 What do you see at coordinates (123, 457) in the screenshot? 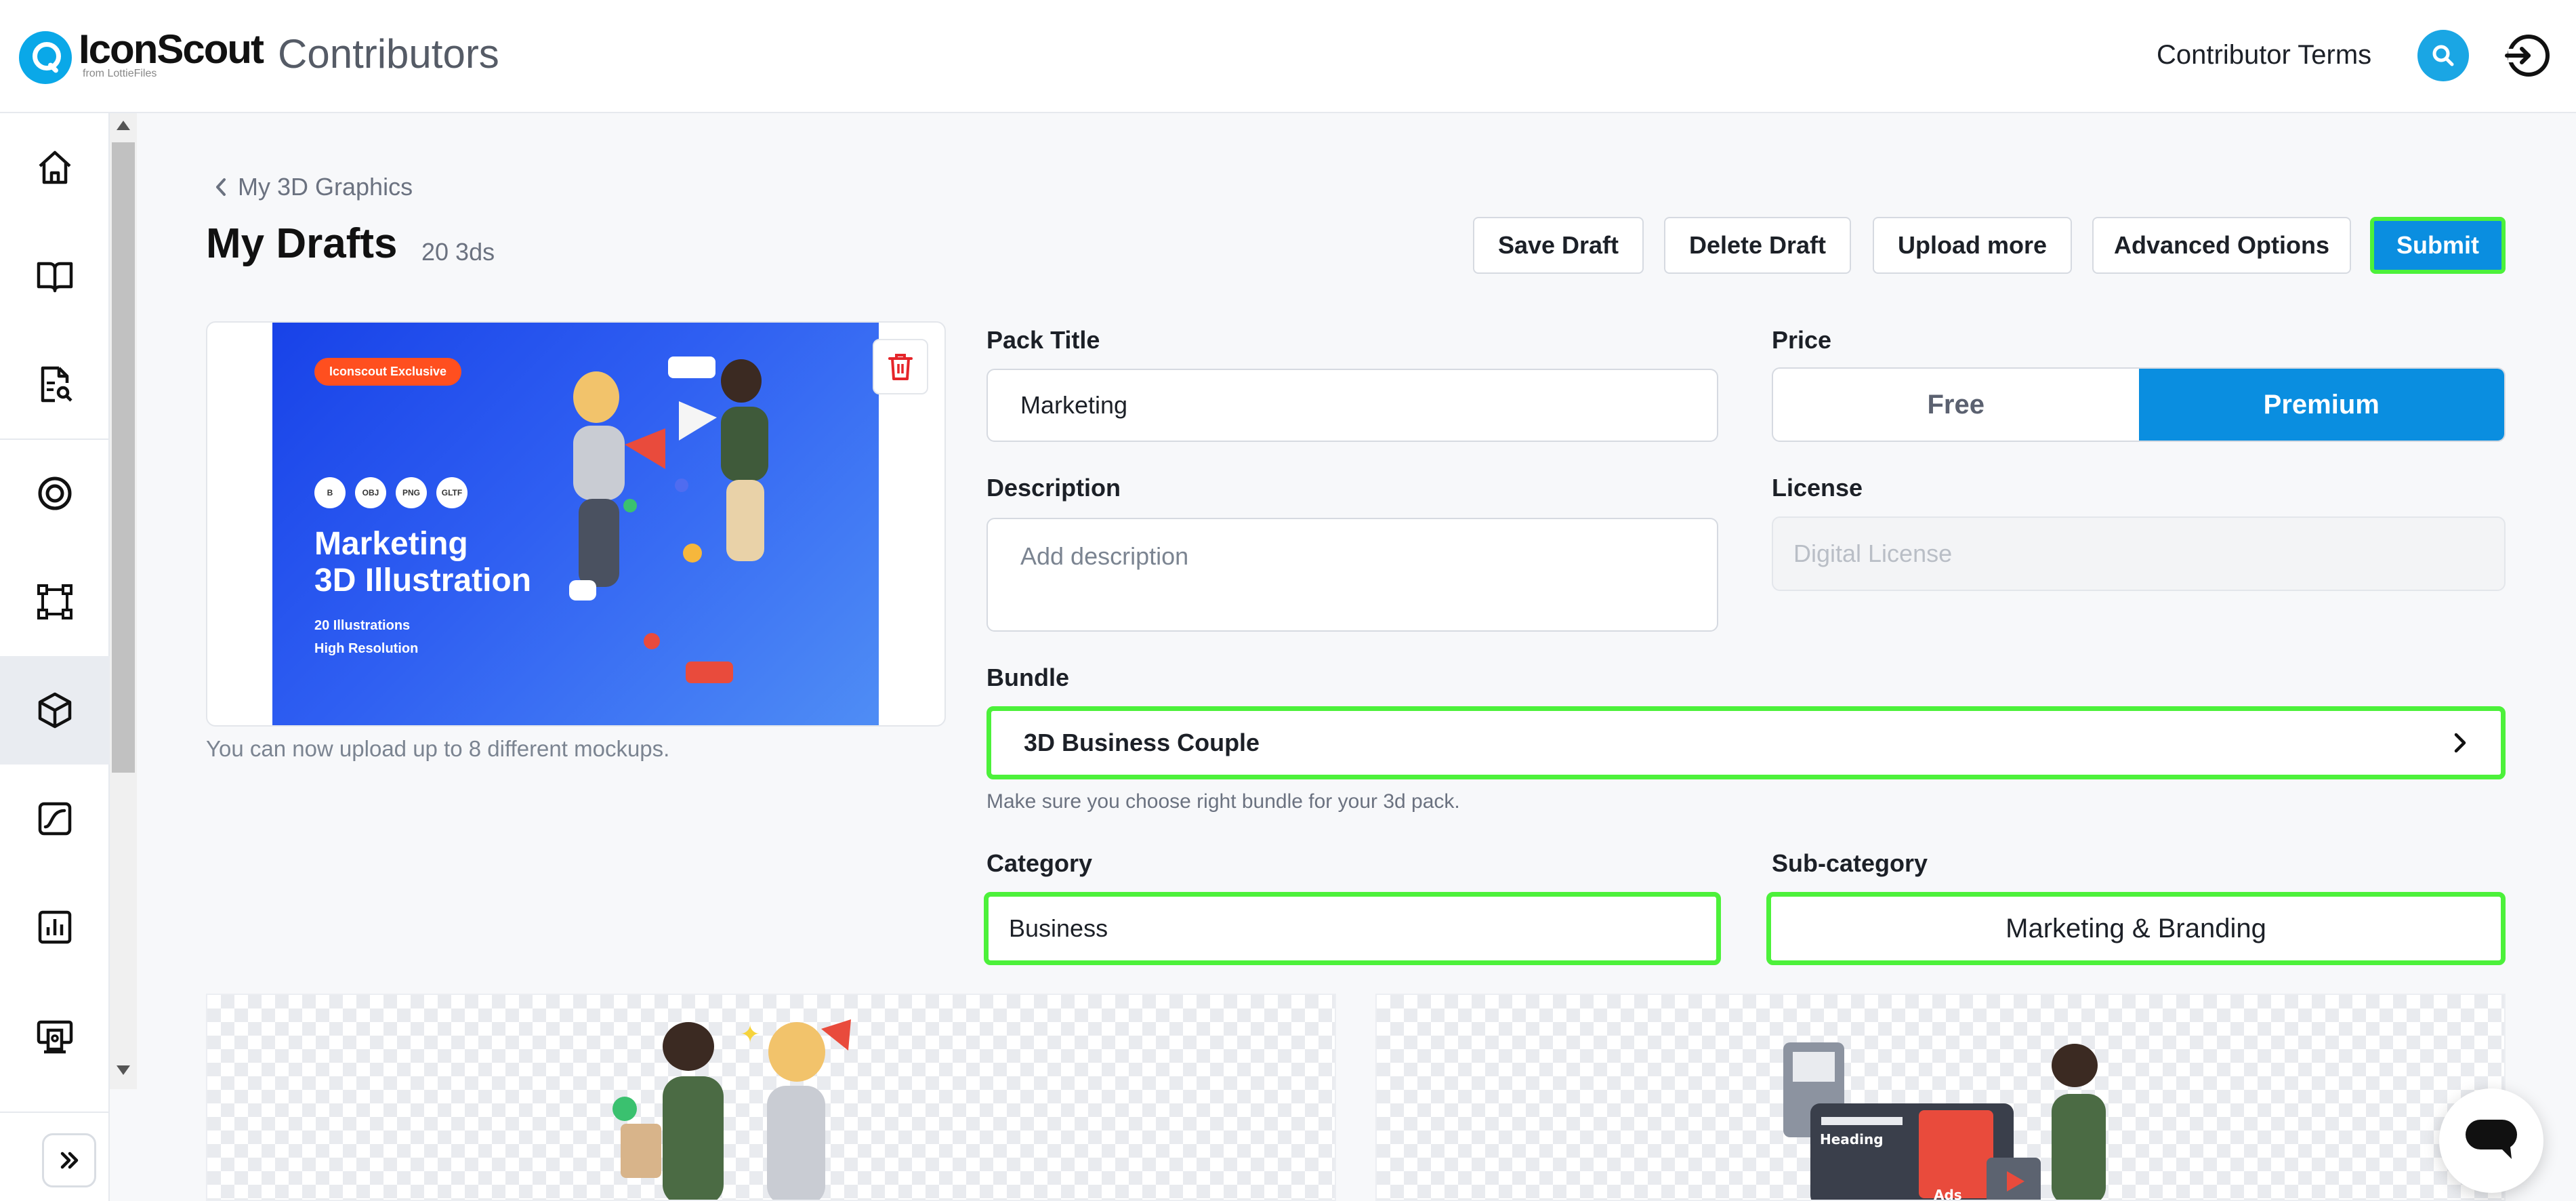
I see `sidebar-scroll-thumb` at bounding box center [123, 457].